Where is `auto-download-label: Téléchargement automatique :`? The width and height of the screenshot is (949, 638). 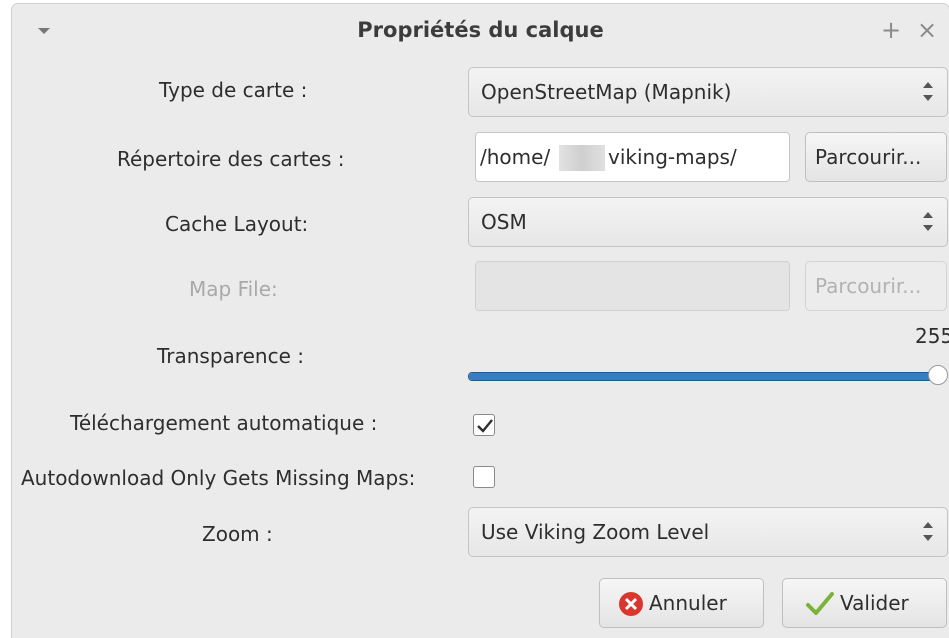
auto-download-label: Téléchargement automatique : is located at coordinates (224, 423).